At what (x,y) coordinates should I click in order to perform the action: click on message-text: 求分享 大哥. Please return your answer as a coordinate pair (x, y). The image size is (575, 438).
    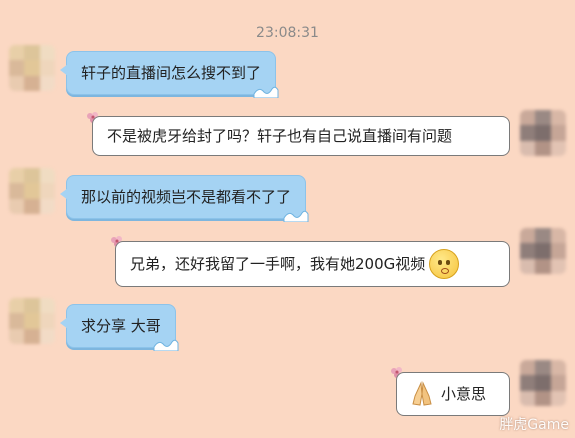
    Looking at the image, I should click on (121, 326).